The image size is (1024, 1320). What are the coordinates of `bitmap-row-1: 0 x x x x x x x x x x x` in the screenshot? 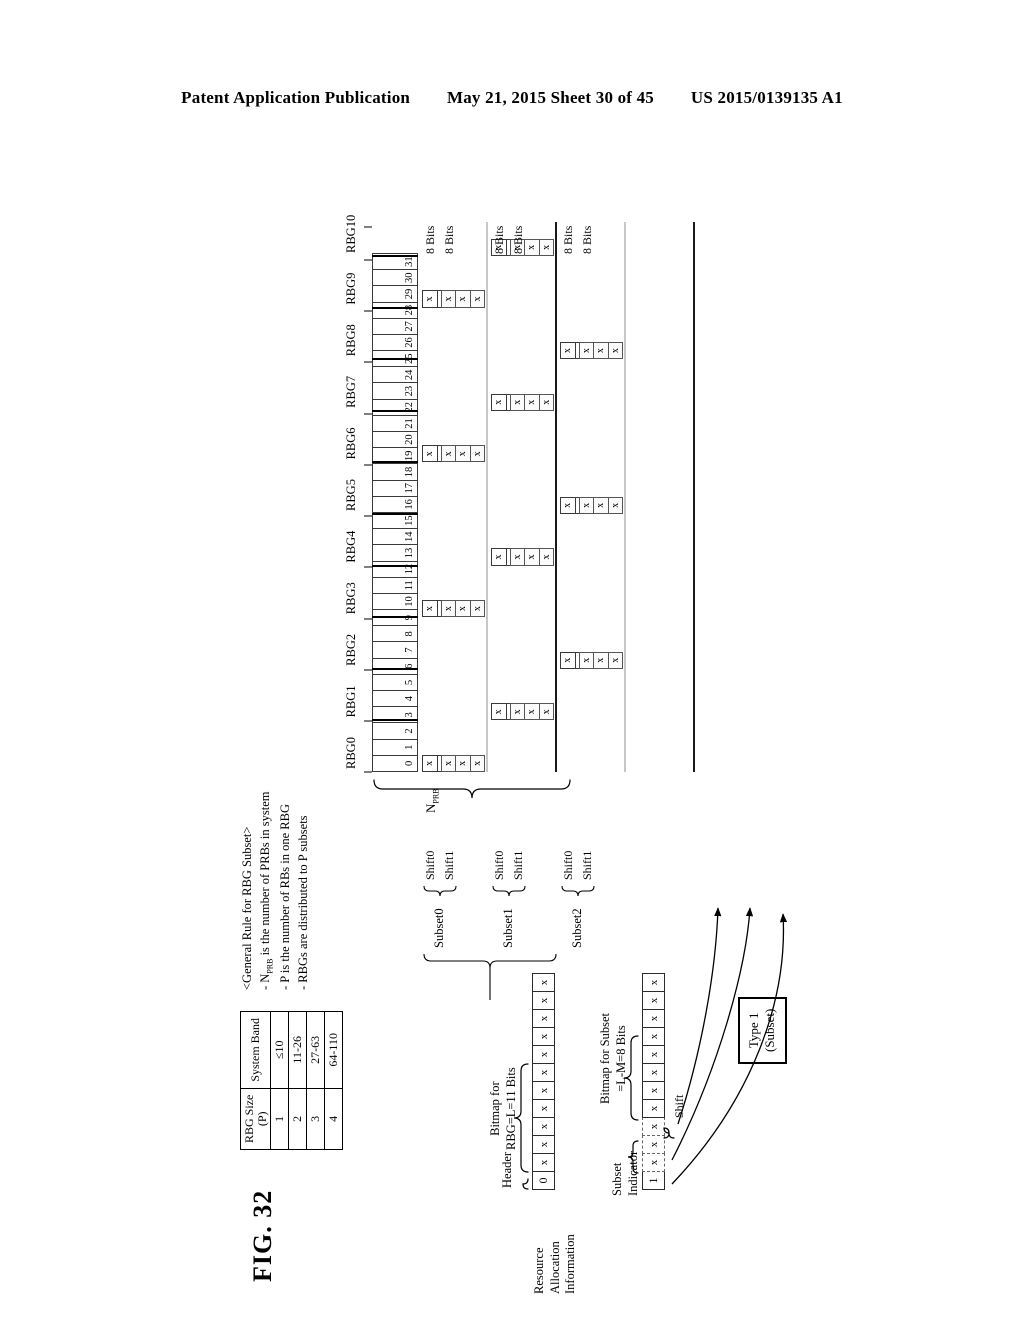 It's located at (543, 1081).